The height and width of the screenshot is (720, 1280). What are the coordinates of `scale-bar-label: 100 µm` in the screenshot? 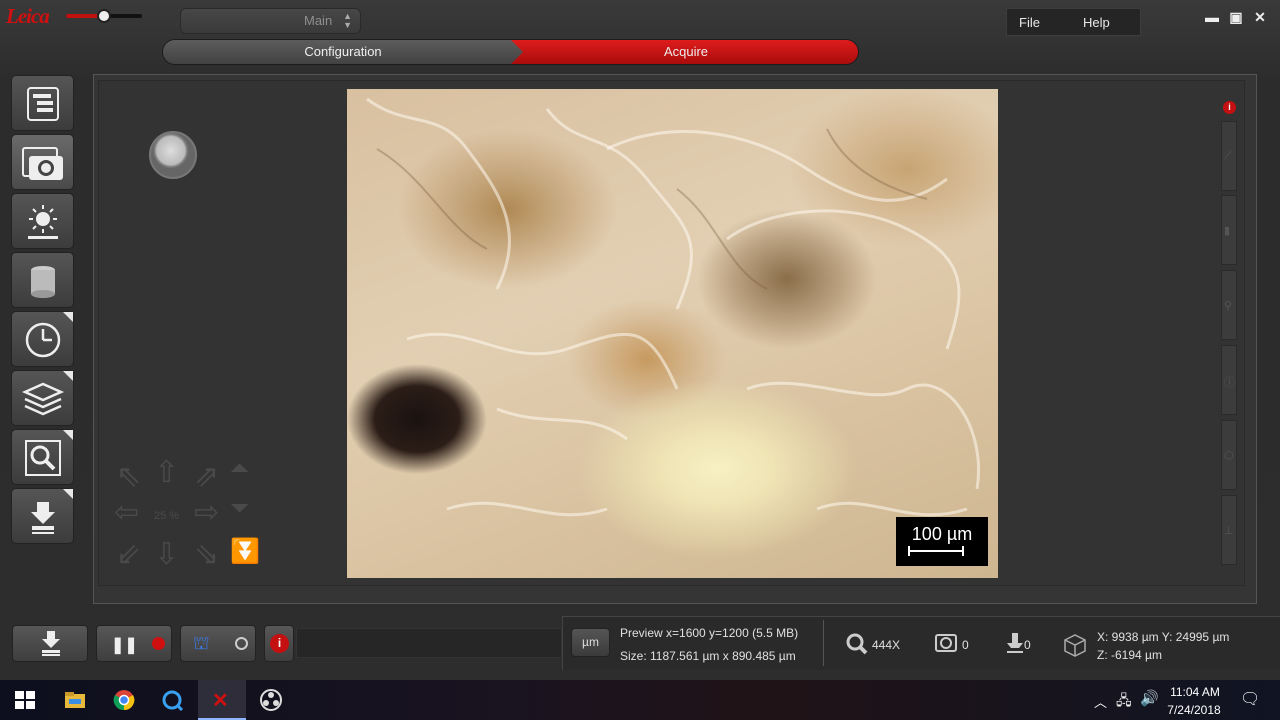 It's located at (942, 534).